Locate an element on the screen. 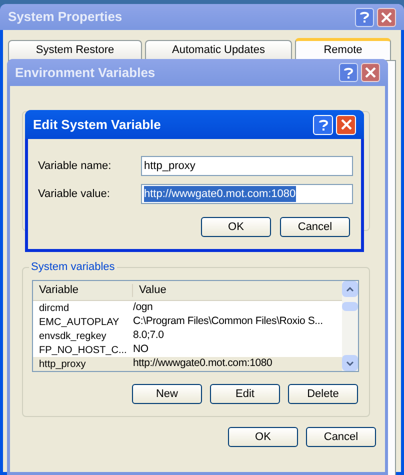 This screenshot has width=404, height=475. variable-name: EMC_AUTOPLAY is located at coordinates (79, 323).